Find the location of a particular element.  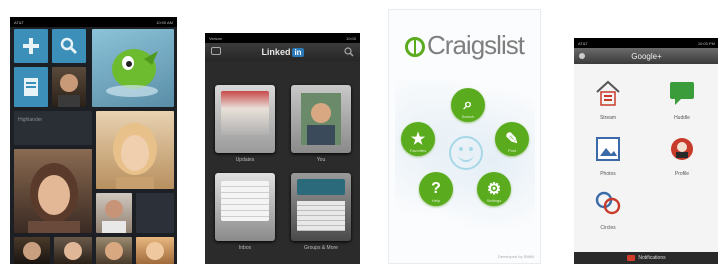

tile-caption: Highlander is located at coordinates (30, 120).